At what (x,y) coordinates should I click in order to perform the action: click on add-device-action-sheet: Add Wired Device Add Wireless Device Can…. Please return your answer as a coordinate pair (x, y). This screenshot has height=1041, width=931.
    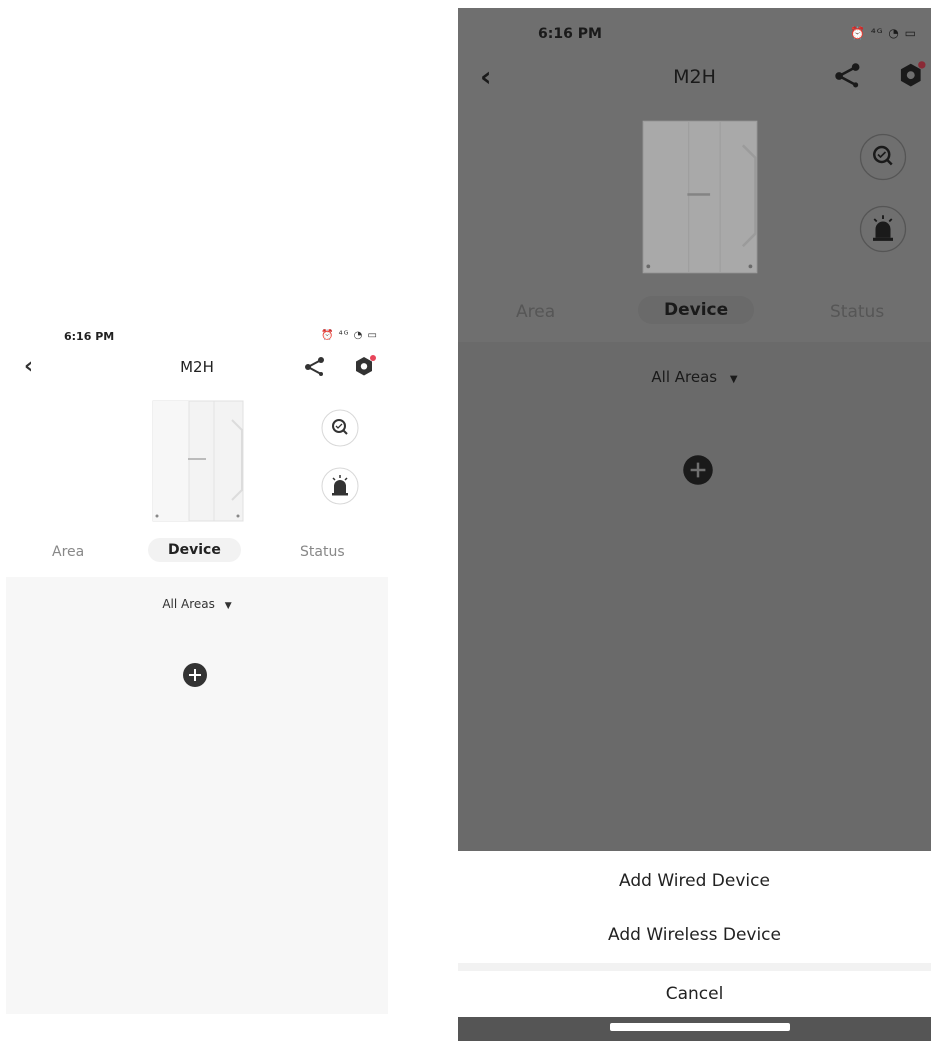
    Looking at the image, I should click on (694, 934).